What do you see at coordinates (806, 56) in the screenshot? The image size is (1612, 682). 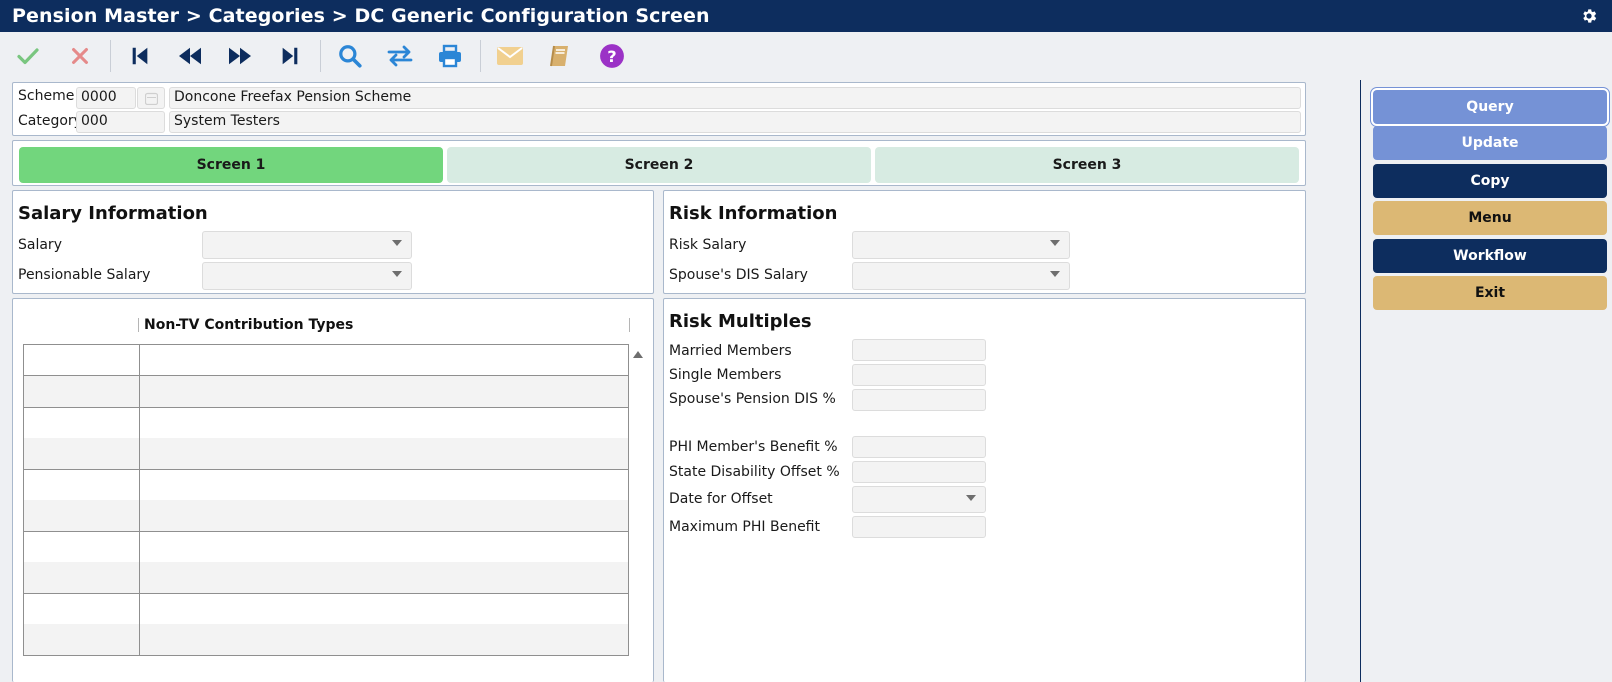 I see `toolbar: ?` at bounding box center [806, 56].